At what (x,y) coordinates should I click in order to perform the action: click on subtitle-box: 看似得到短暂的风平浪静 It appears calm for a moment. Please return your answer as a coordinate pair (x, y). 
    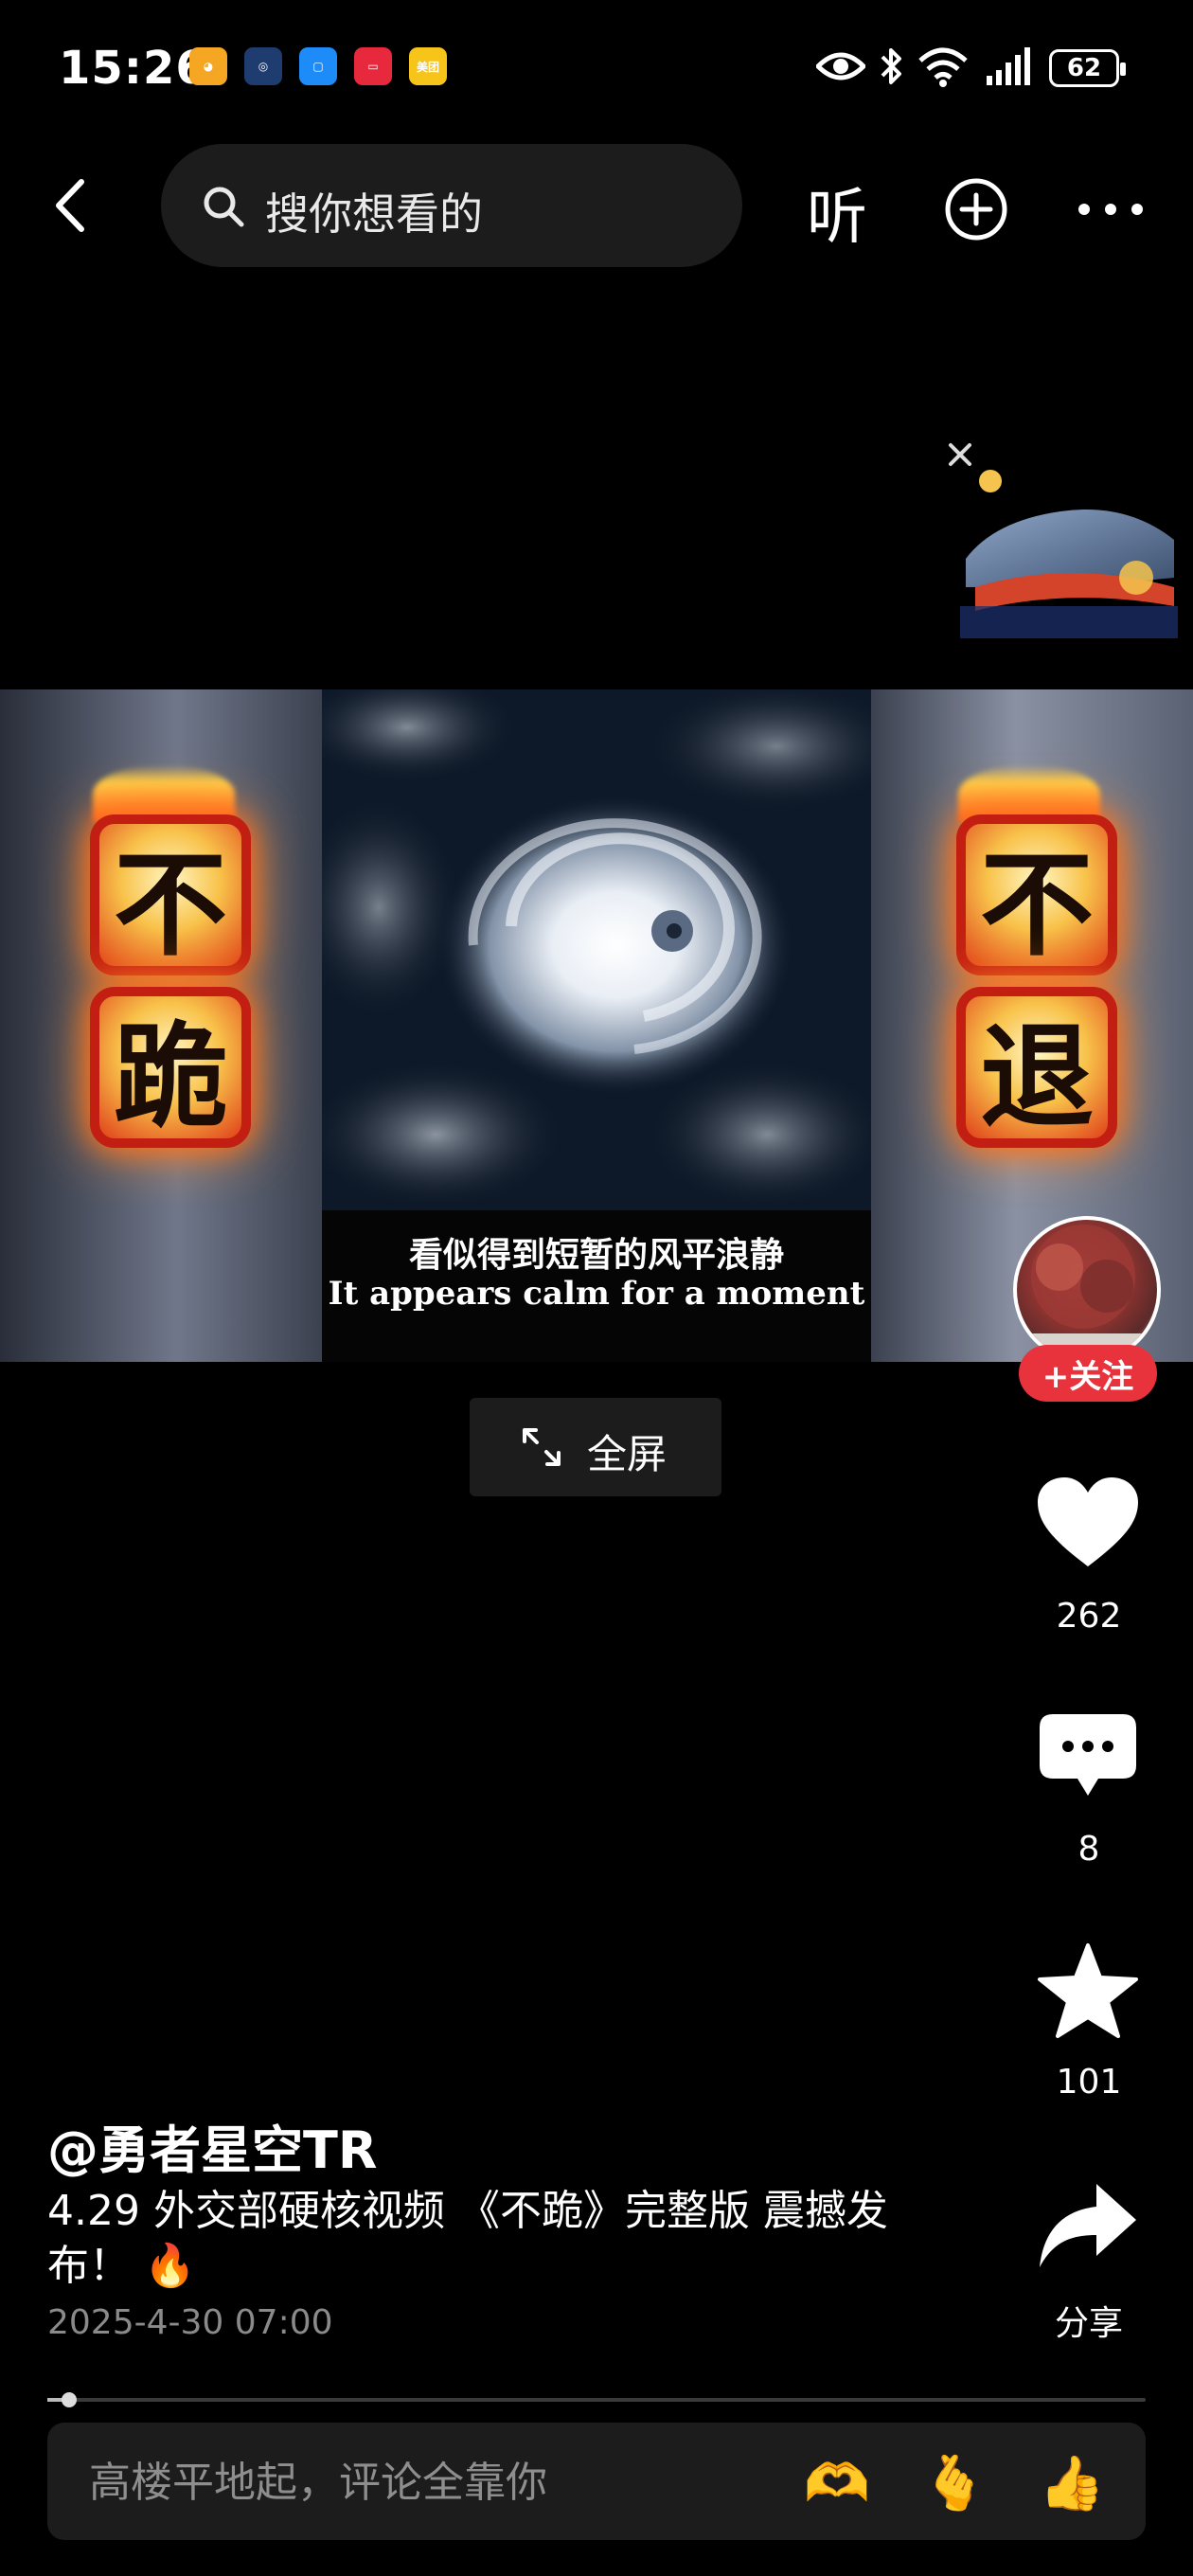
    Looking at the image, I should click on (596, 1286).